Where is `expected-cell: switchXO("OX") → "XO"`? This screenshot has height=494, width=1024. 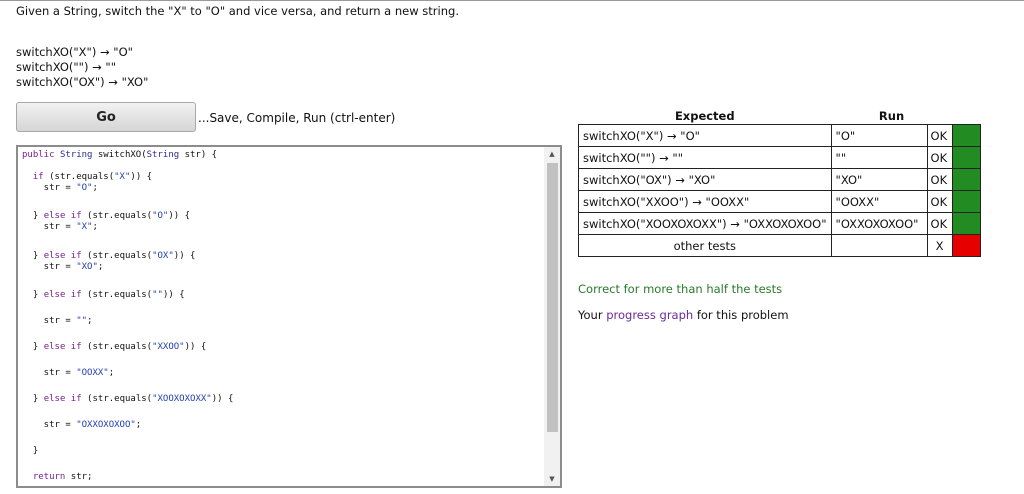
expected-cell: switchXO("OX") → "XO" is located at coordinates (705, 179).